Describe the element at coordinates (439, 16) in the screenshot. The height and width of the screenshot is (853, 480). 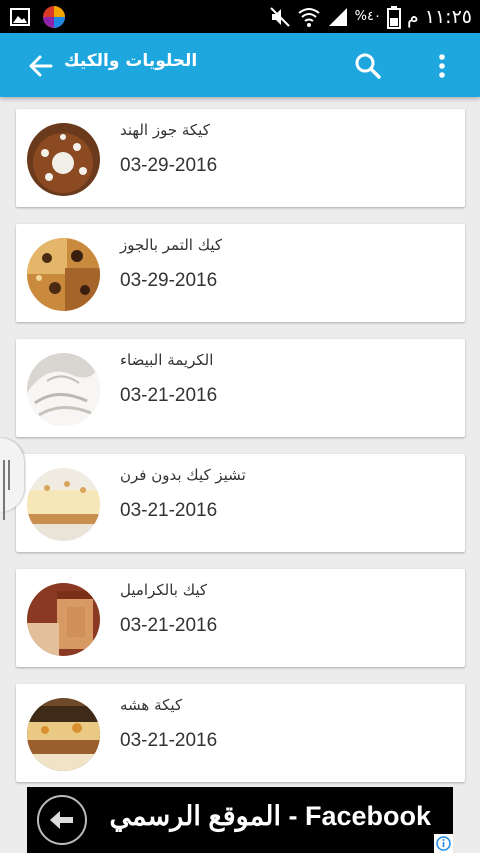
I see `clock: ١١:٢٥ م` at that location.